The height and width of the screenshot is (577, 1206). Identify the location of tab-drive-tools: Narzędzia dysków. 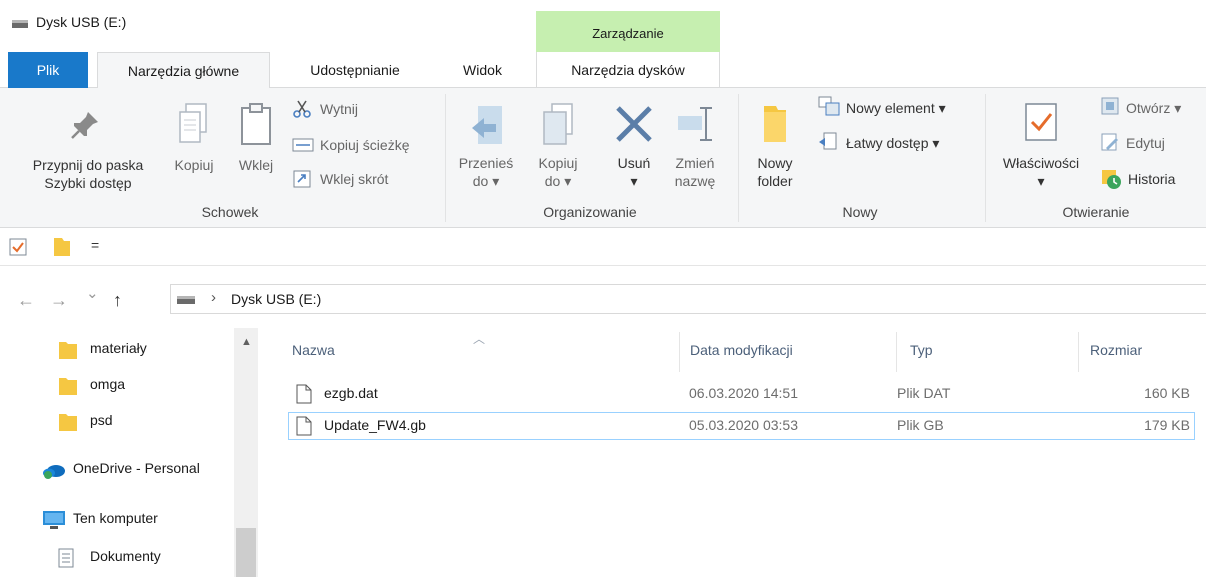
(628, 70).